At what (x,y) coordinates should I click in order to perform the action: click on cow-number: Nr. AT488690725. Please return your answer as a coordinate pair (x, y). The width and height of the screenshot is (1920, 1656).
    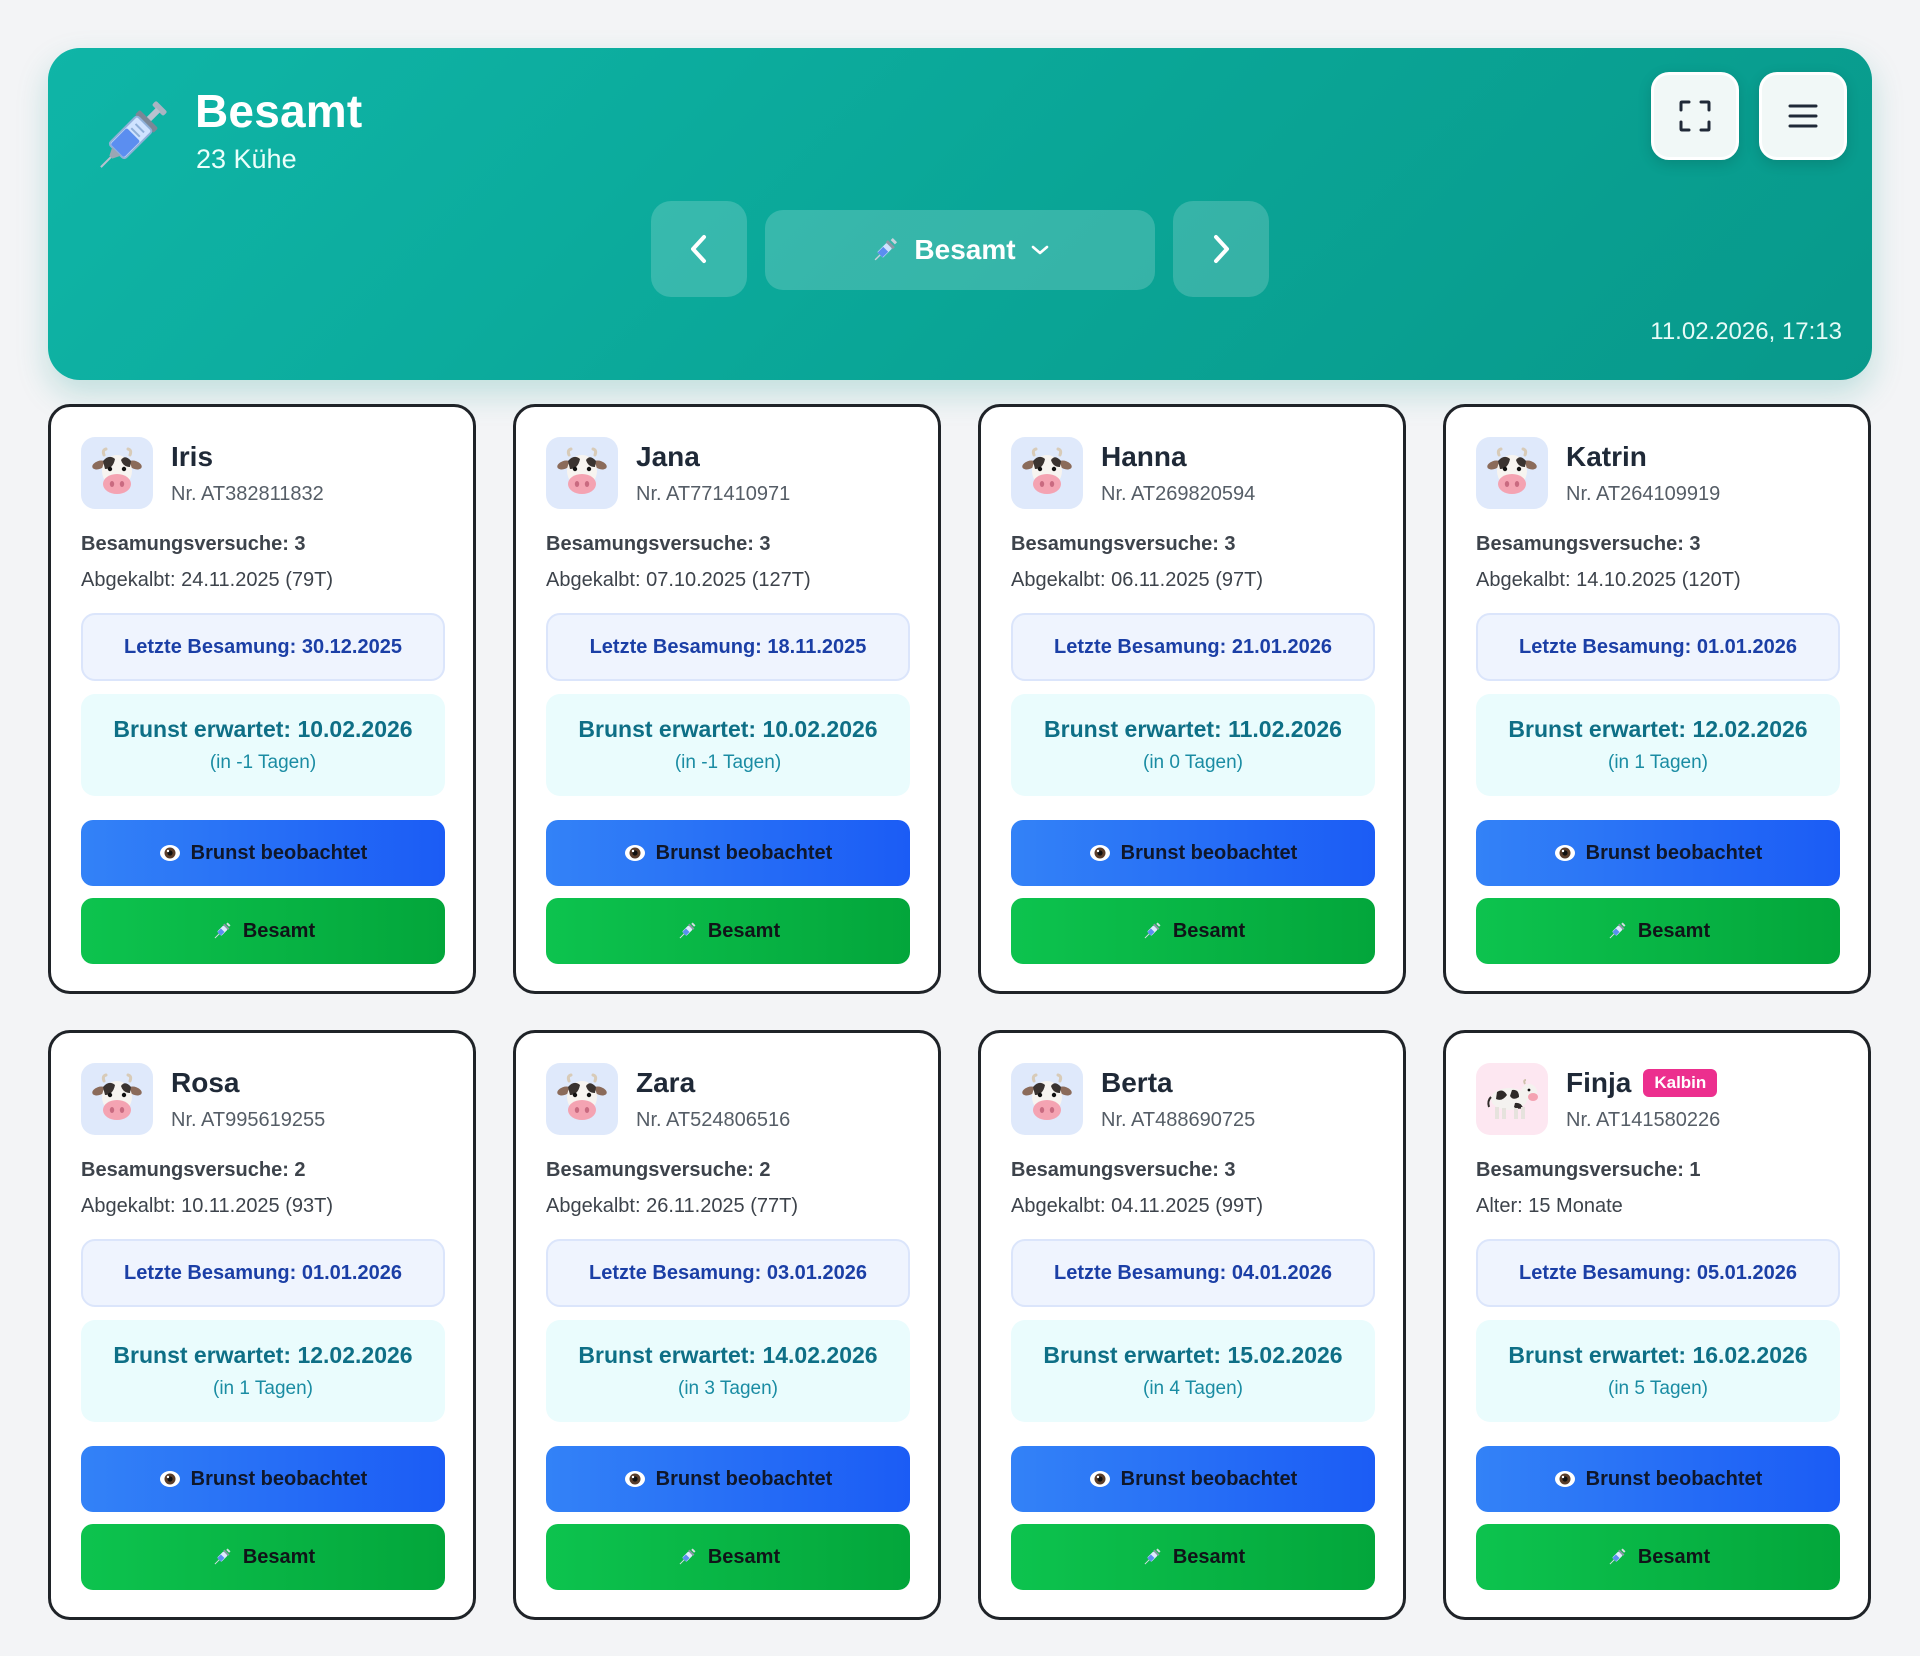
    Looking at the image, I should click on (1178, 1120).